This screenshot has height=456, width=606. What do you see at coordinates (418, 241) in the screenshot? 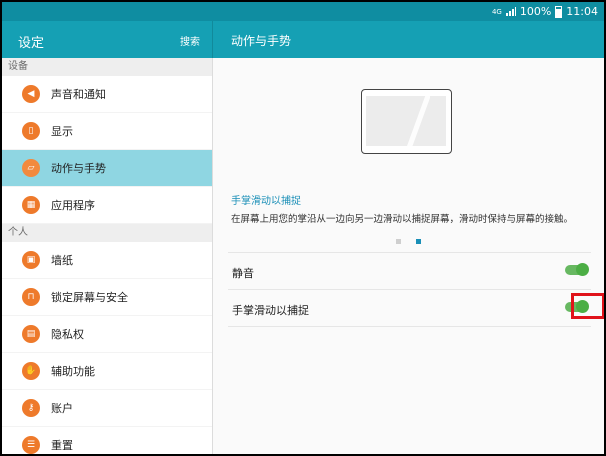
I see `pager-dot-2-active` at bounding box center [418, 241].